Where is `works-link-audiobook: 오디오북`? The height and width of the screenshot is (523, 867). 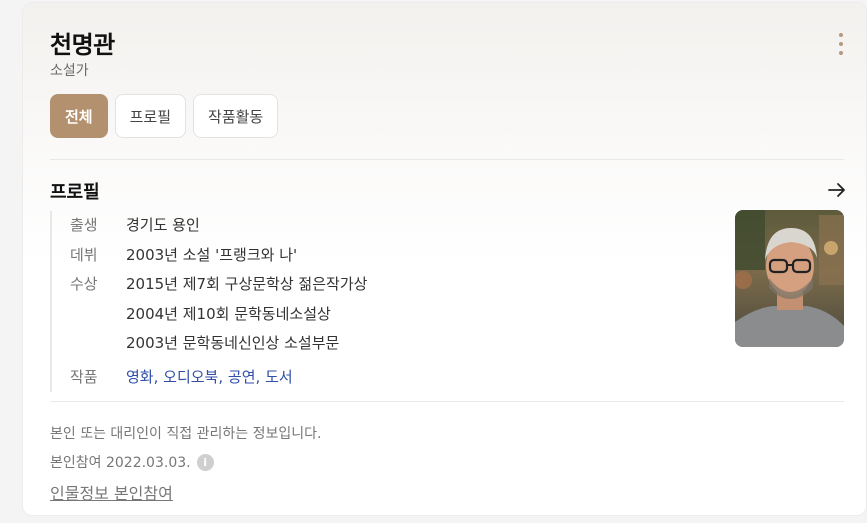 works-link-audiobook: 오디오북 is located at coordinates (190, 377).